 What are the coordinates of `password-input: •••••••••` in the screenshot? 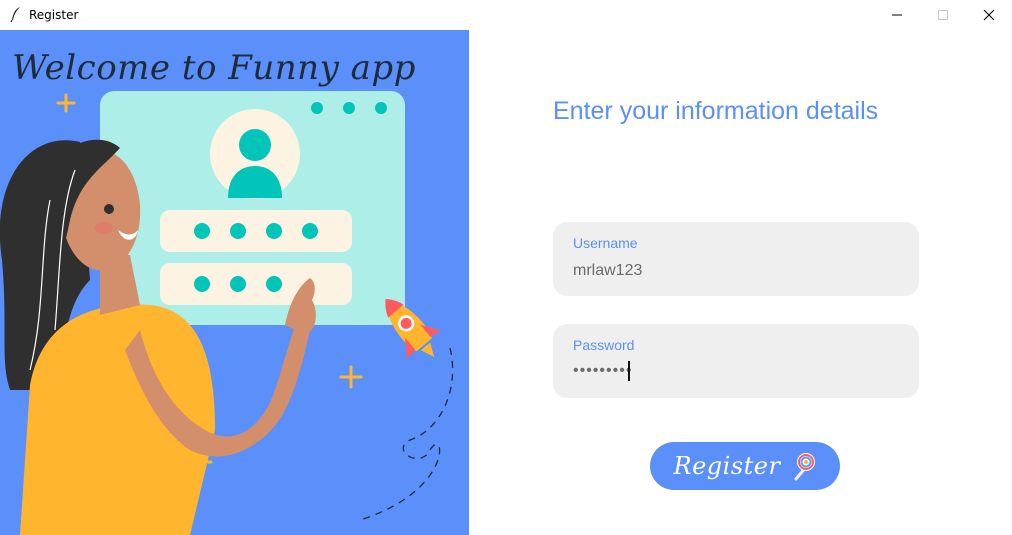 It's located at (602, 371).